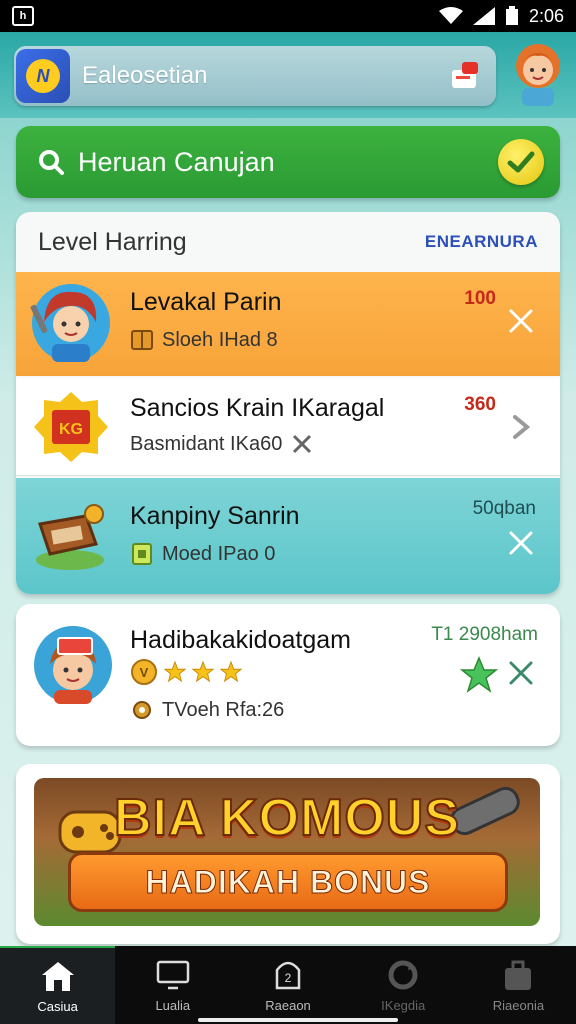 This screenshot has height=1024, width=576. I want to click on nav-item-home: Casiua, so click(58, 985).